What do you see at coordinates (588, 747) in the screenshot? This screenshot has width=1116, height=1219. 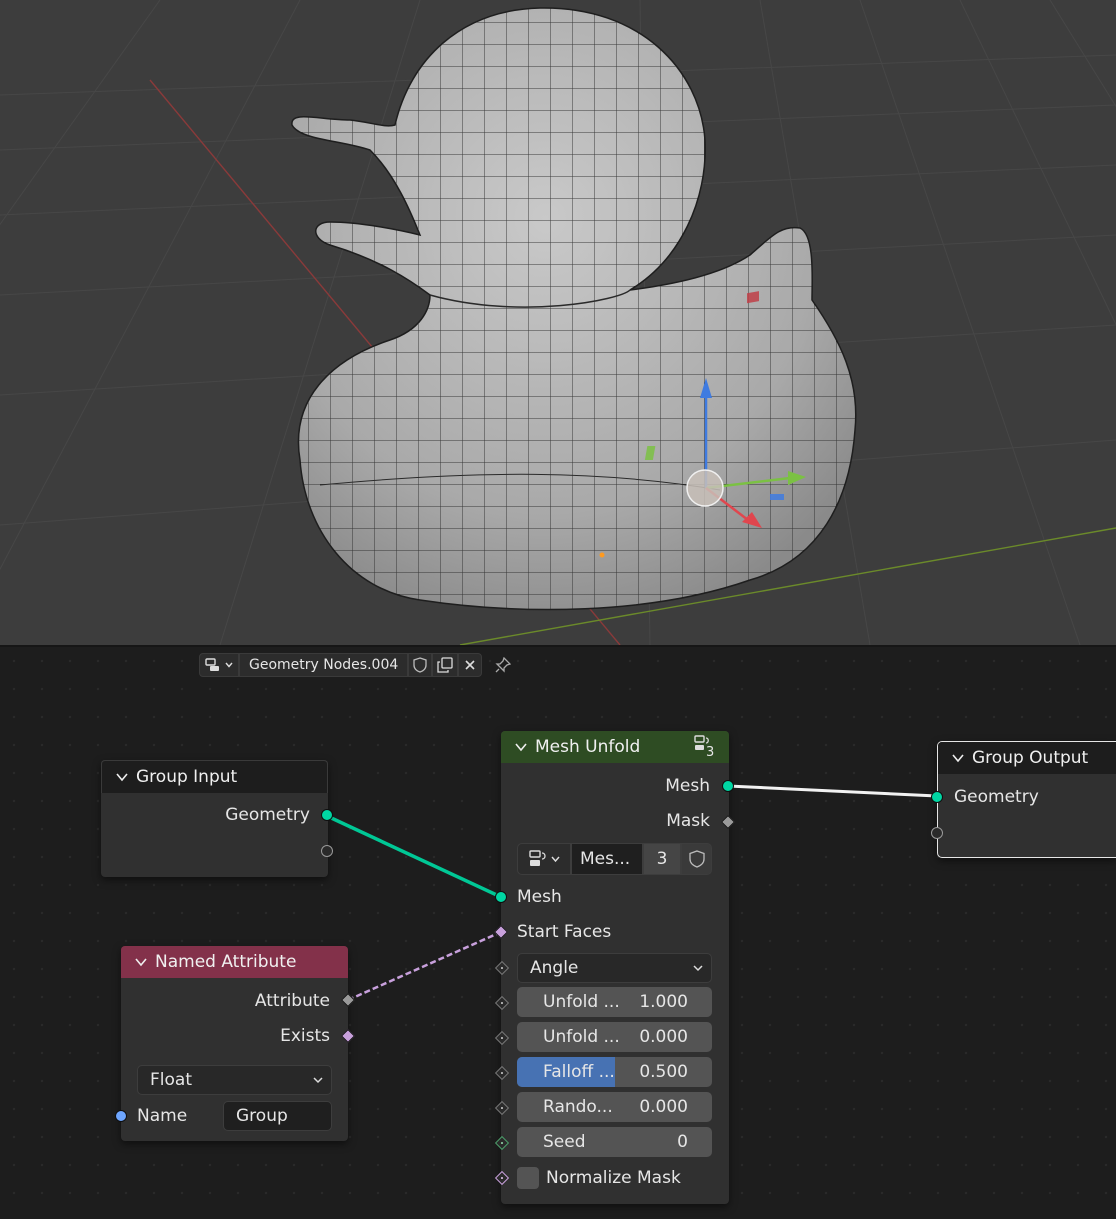 I see `node-title: Mesh Unfold` at bounding box center [588, 747].